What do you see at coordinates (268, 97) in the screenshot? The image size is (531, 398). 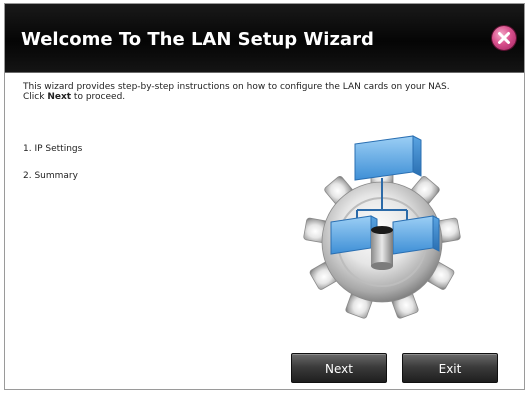 I see `intro-line-2: Click Next to proceed.` at bounding box center [268, 97].